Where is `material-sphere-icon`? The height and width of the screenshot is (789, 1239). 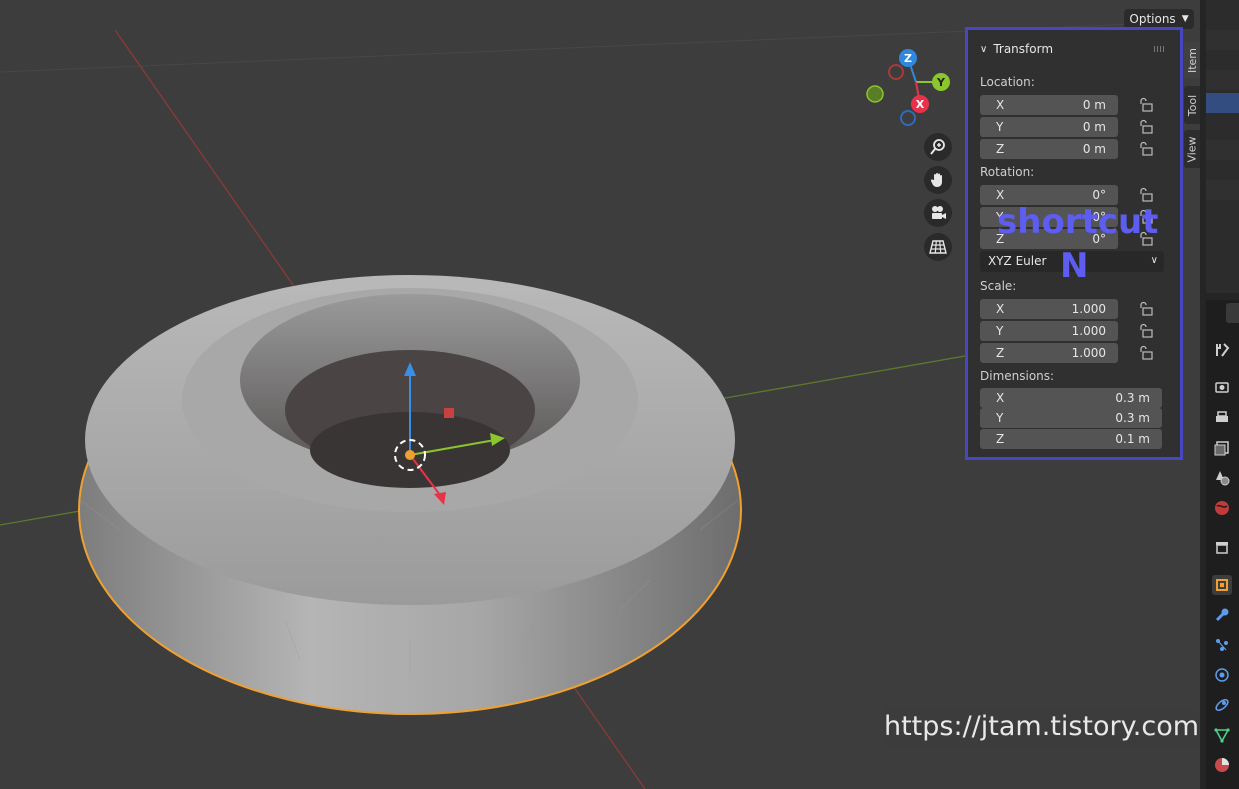
material-sphere-icon is located at coordinates (1222, 765).